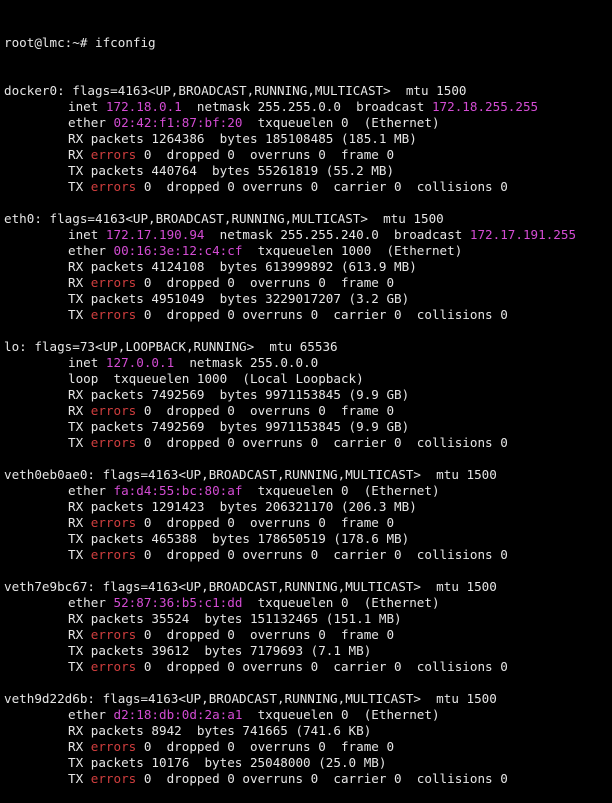 This screenshot has height=803, width=612. Describe the element at coordinates (140, 362) in the screenshot. I see `address-value: 127.0.0.1` at that location.